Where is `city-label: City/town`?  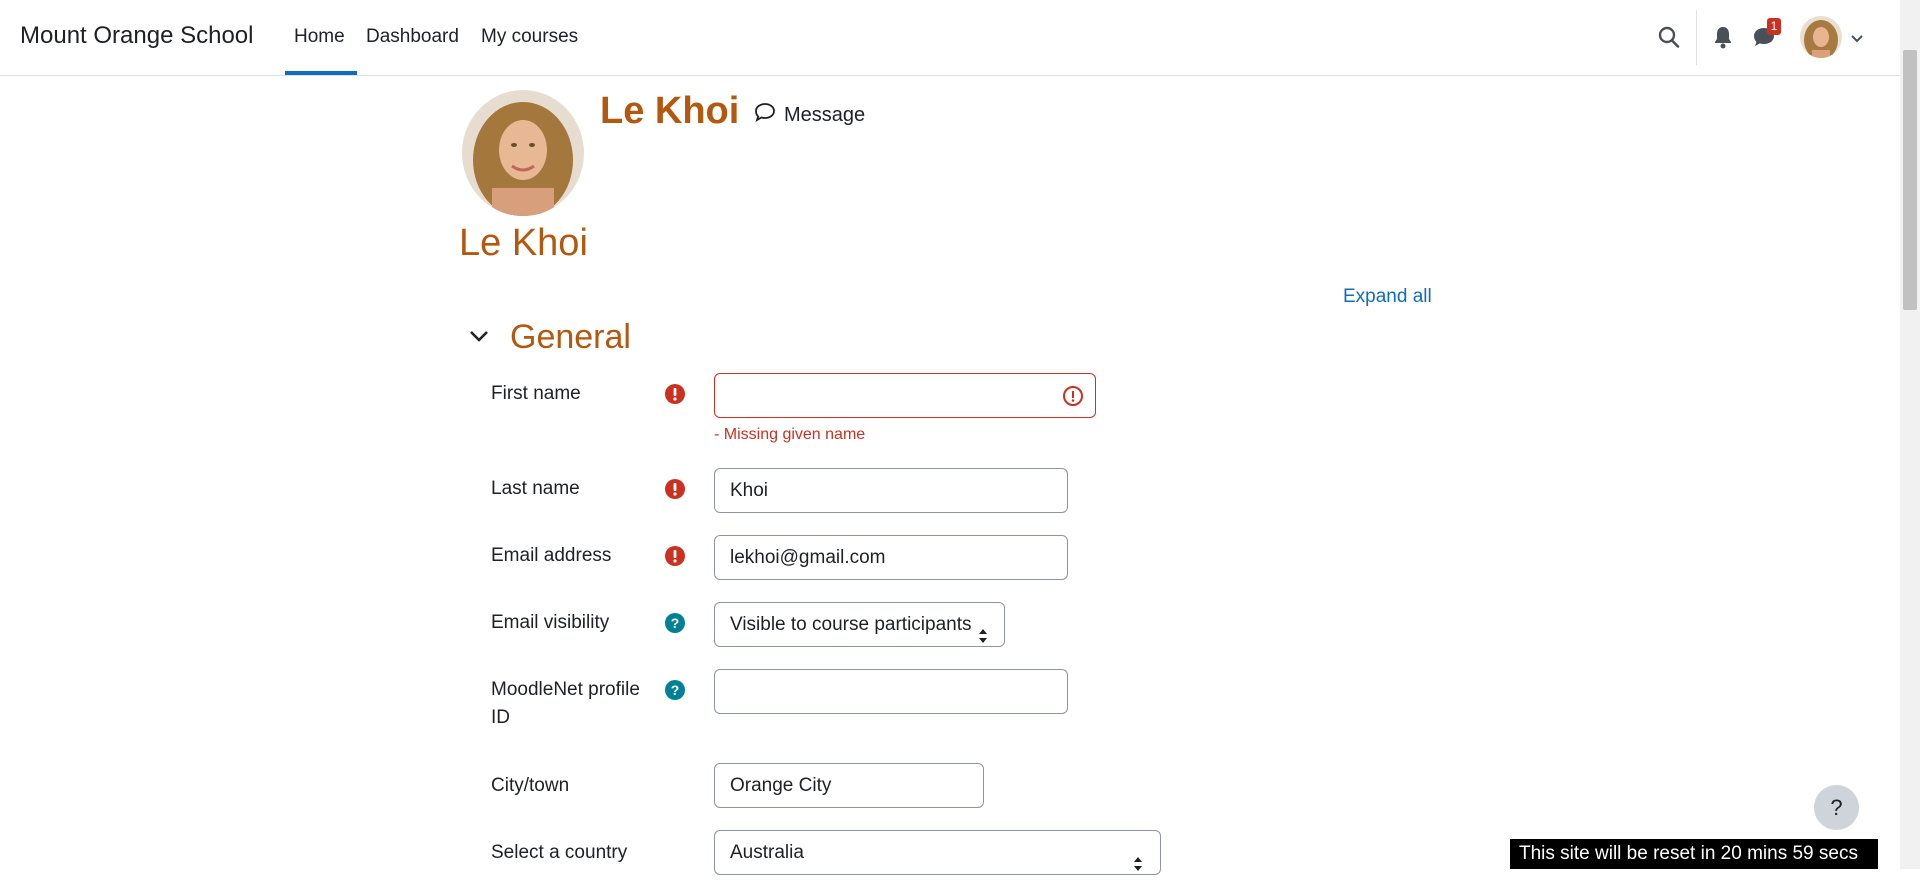
city-label: City/town is located at coordinates (530, 785).